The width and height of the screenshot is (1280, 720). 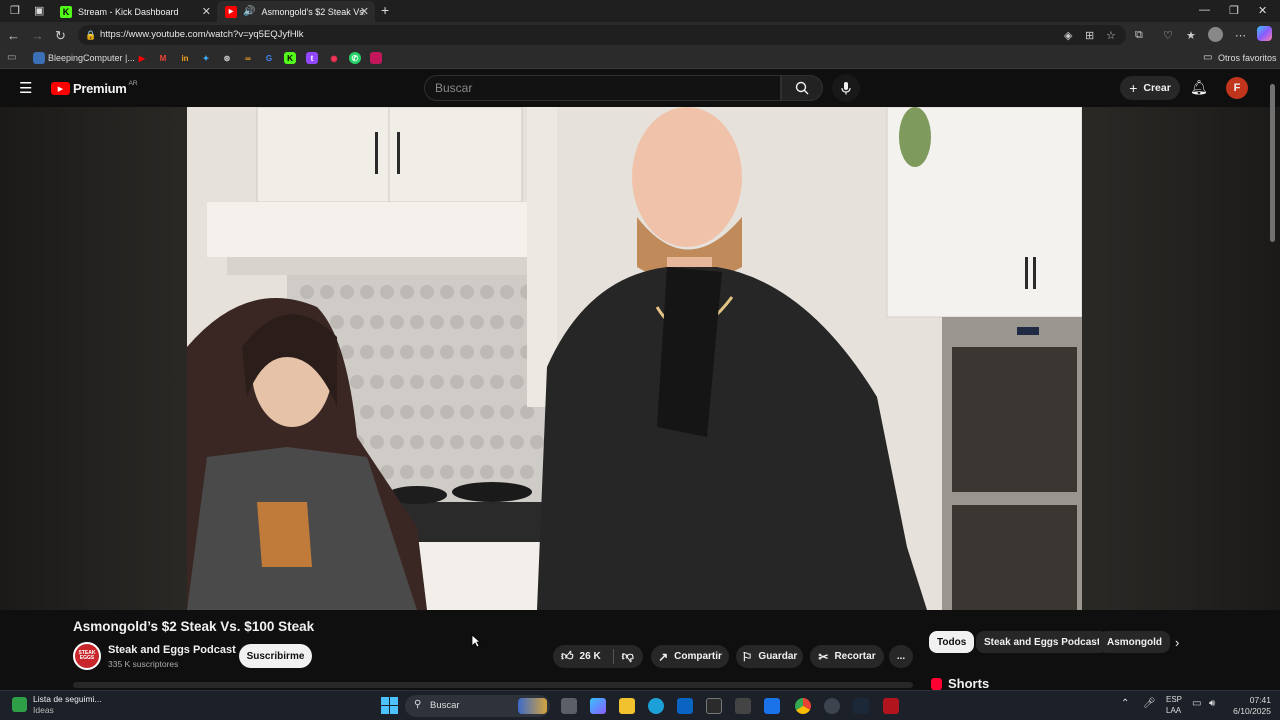 I want to click on close-window-icon: ✕, so click(x=1262, y=10).